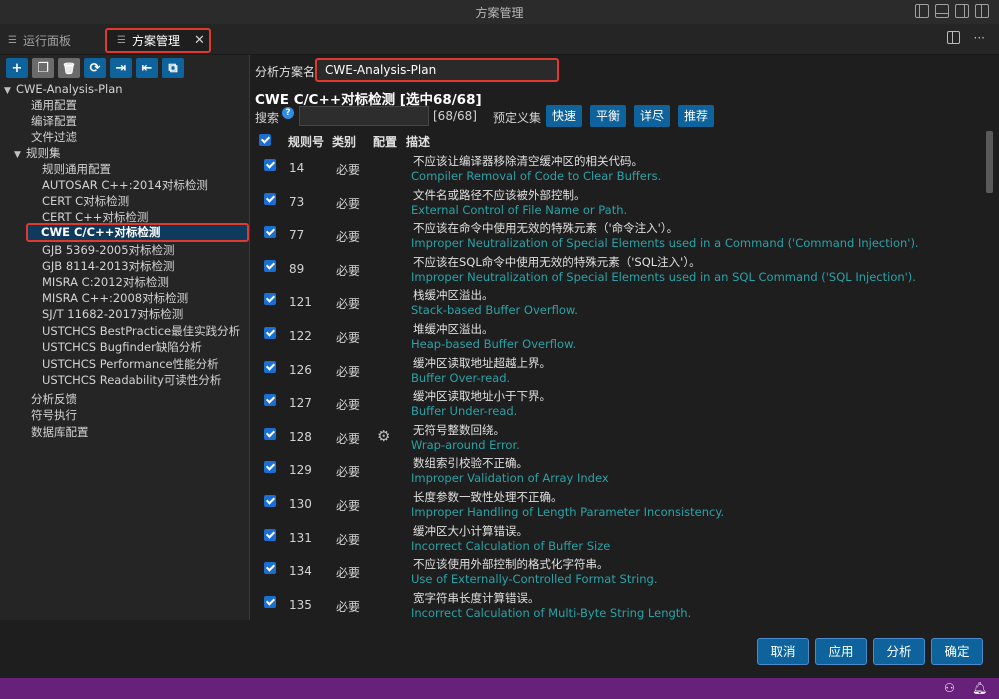 This screenshot has width=999, height=699. Describe the element at coordinates (199, 40) in the screenshot. I see `close-icon: ✕` at that location.